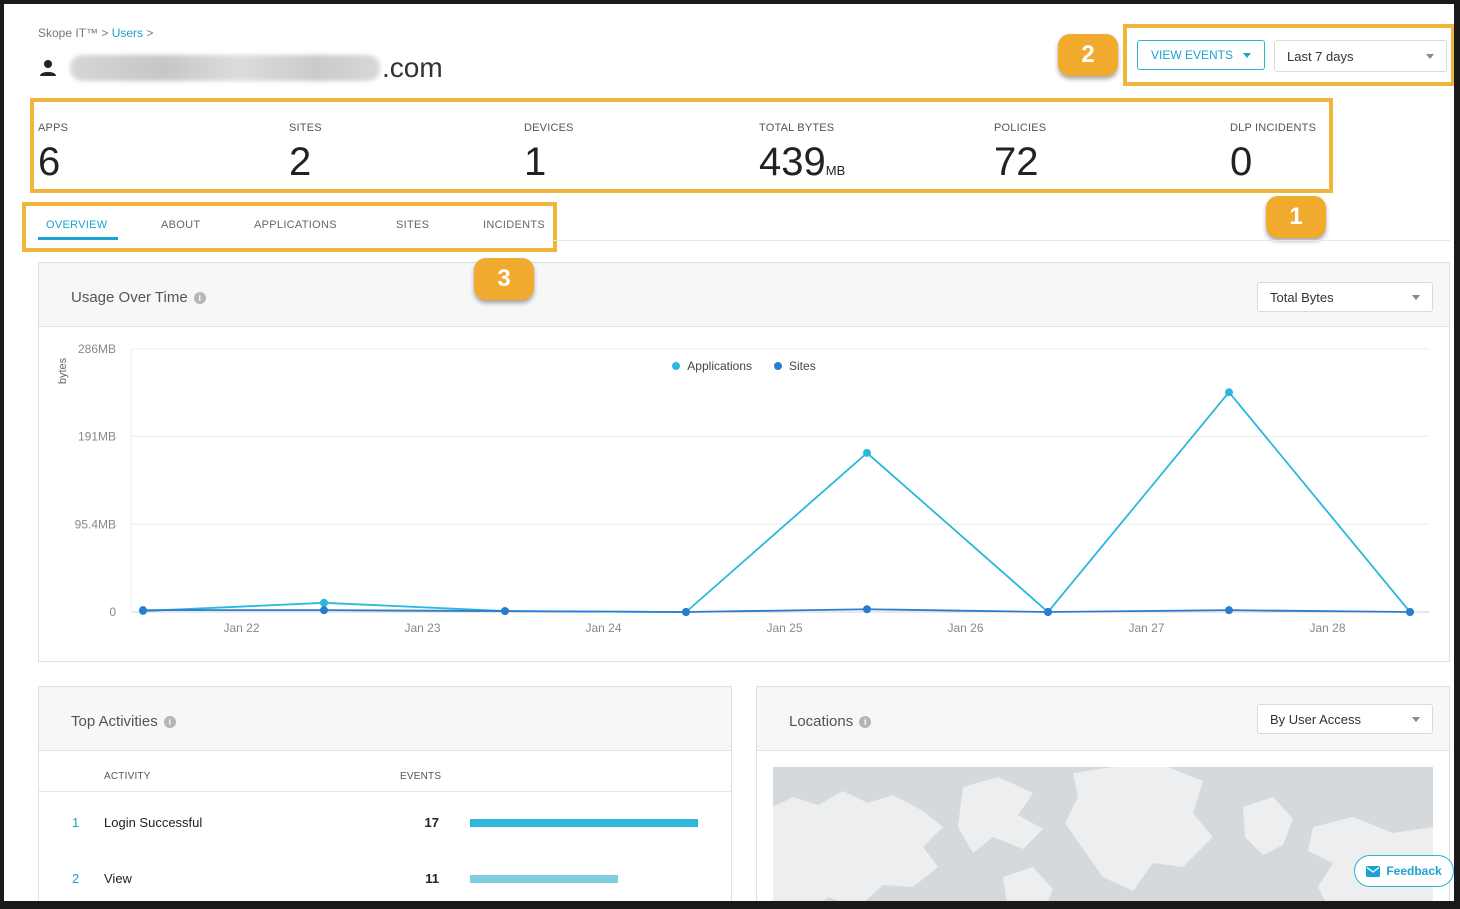  What do you see at coordinates (76, 878) in the screenshot?
I see `row-rank: 2` at bounding box center [76, 878].